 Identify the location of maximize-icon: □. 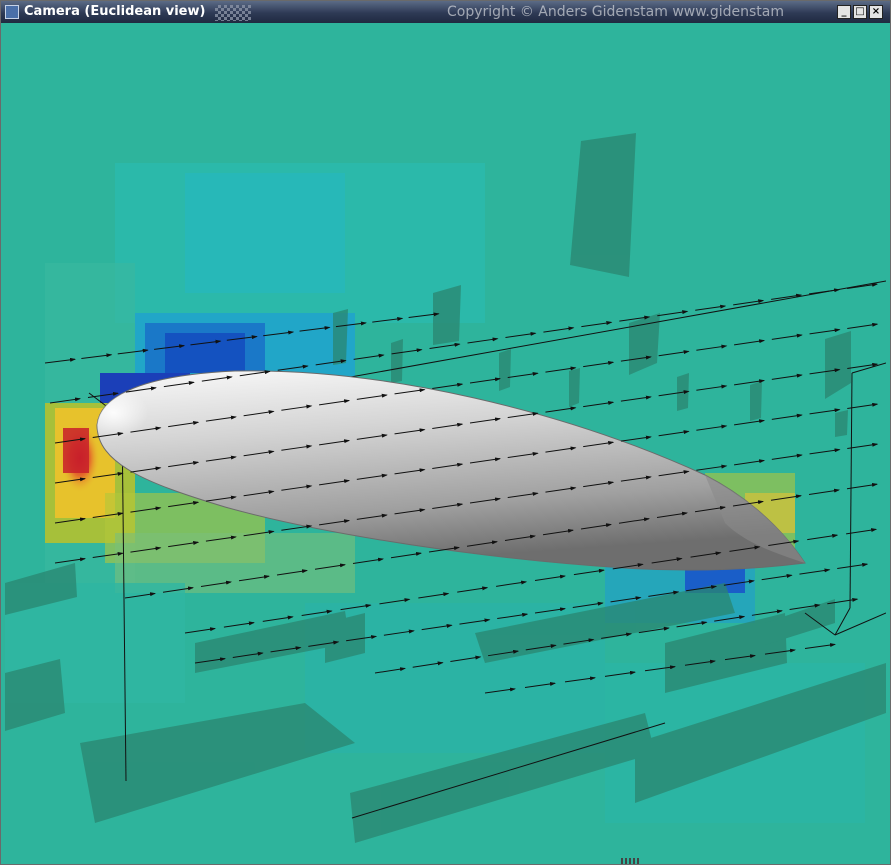
(860, 12).